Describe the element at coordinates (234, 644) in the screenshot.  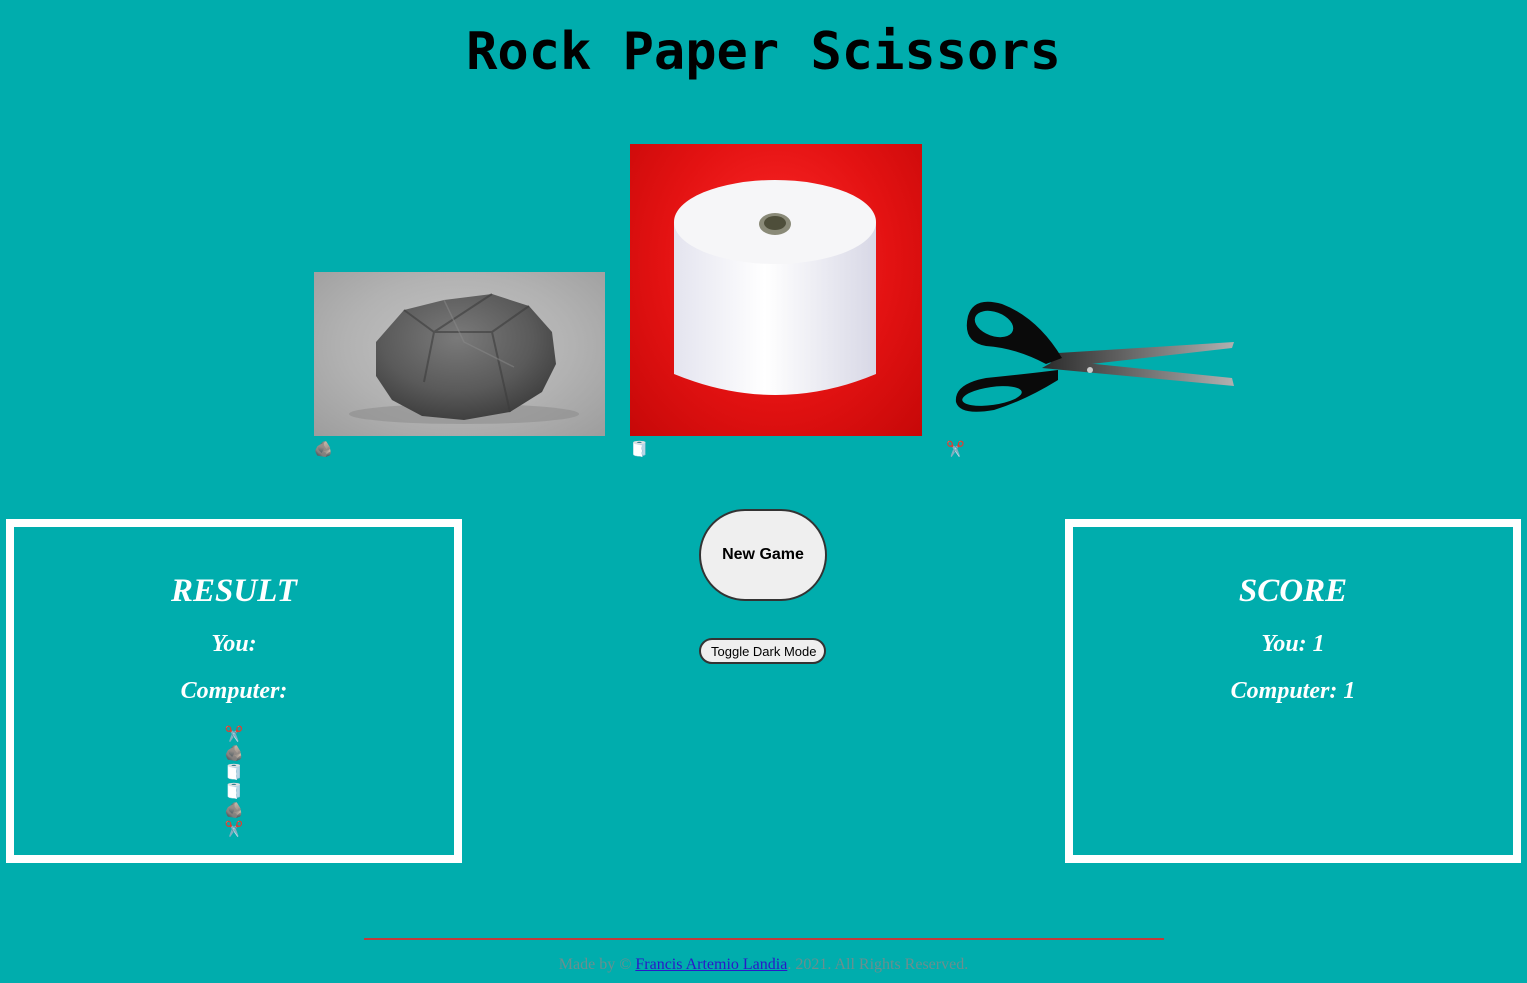
I see `result-you-label: You:` at that location.